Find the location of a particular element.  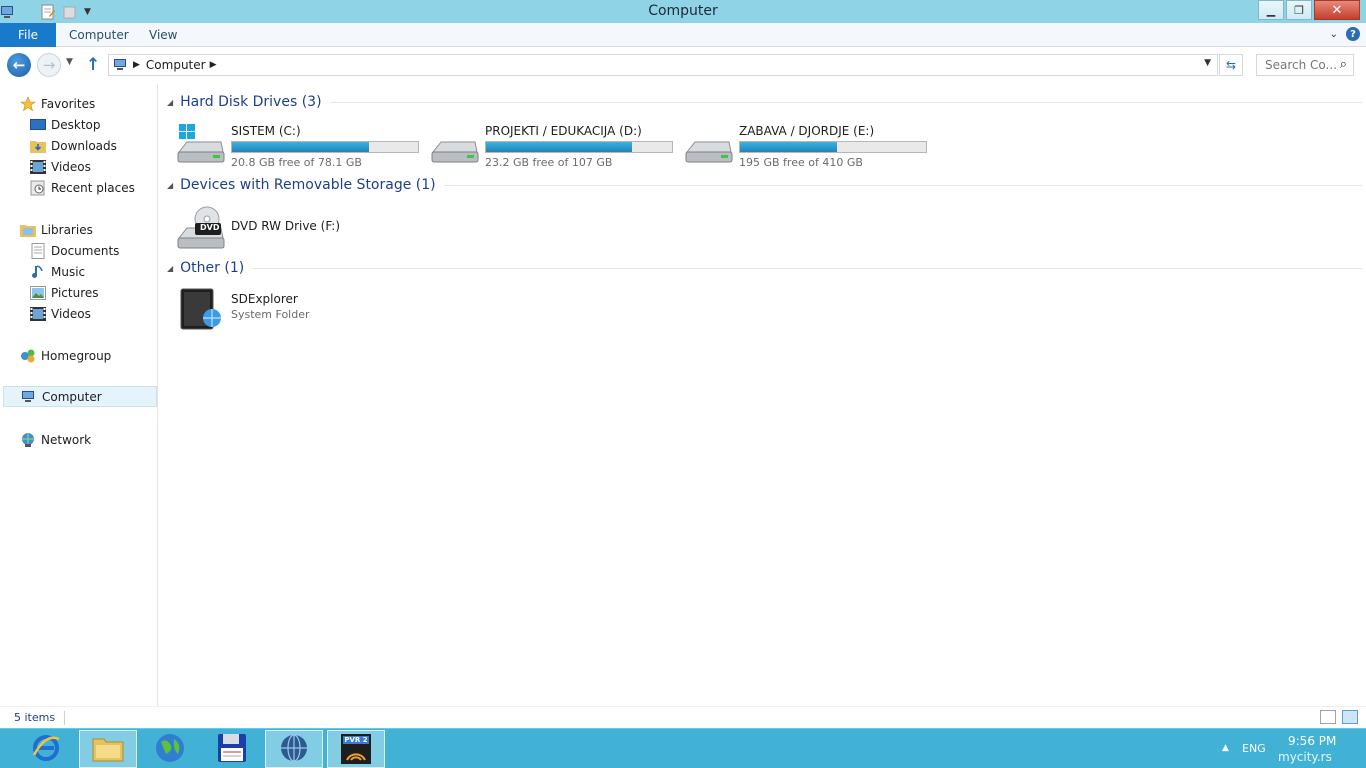

taskbar-sdexplorer is located at coordinates (294, 749).